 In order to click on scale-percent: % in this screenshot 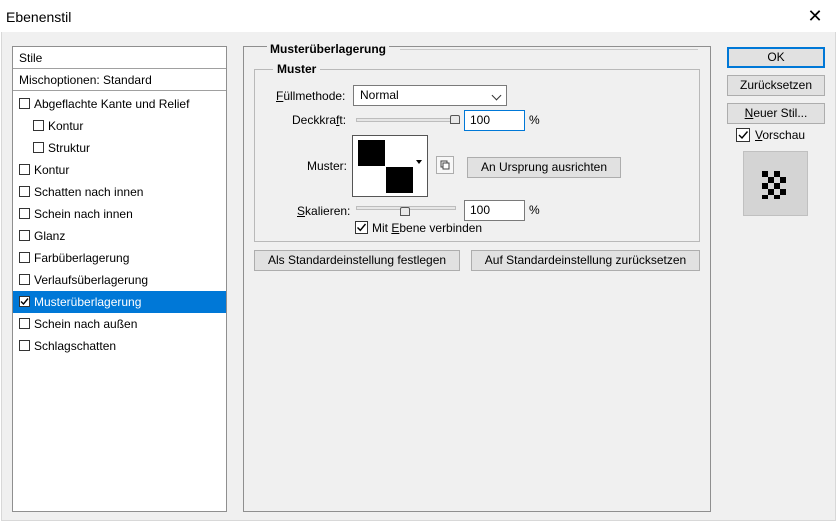, I will do `click(534, 210)`.